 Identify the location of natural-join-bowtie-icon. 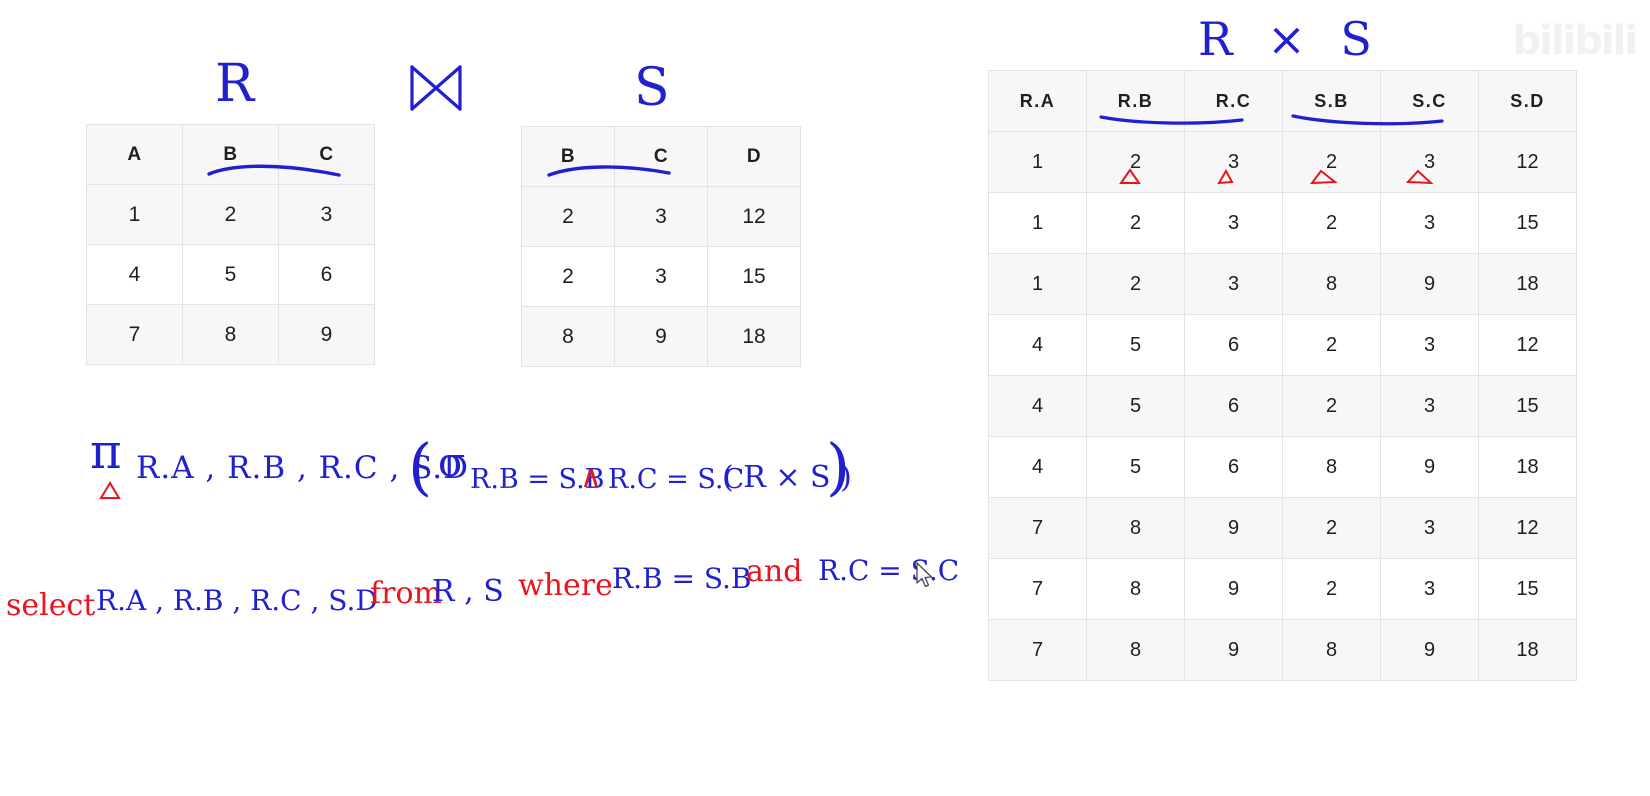
(436, 88).